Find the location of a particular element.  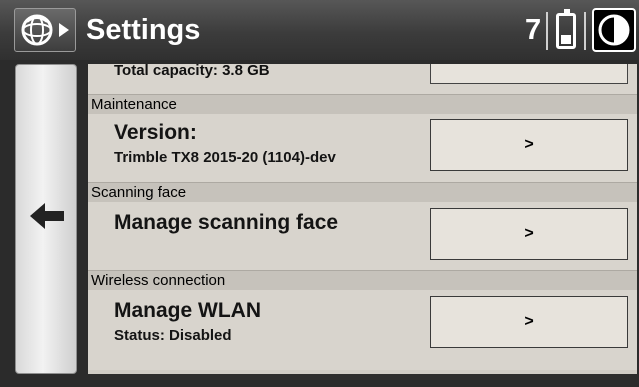

version-value: Trimble TX8 2015-20 (1104)-dev is located at coordinates (225, 157).